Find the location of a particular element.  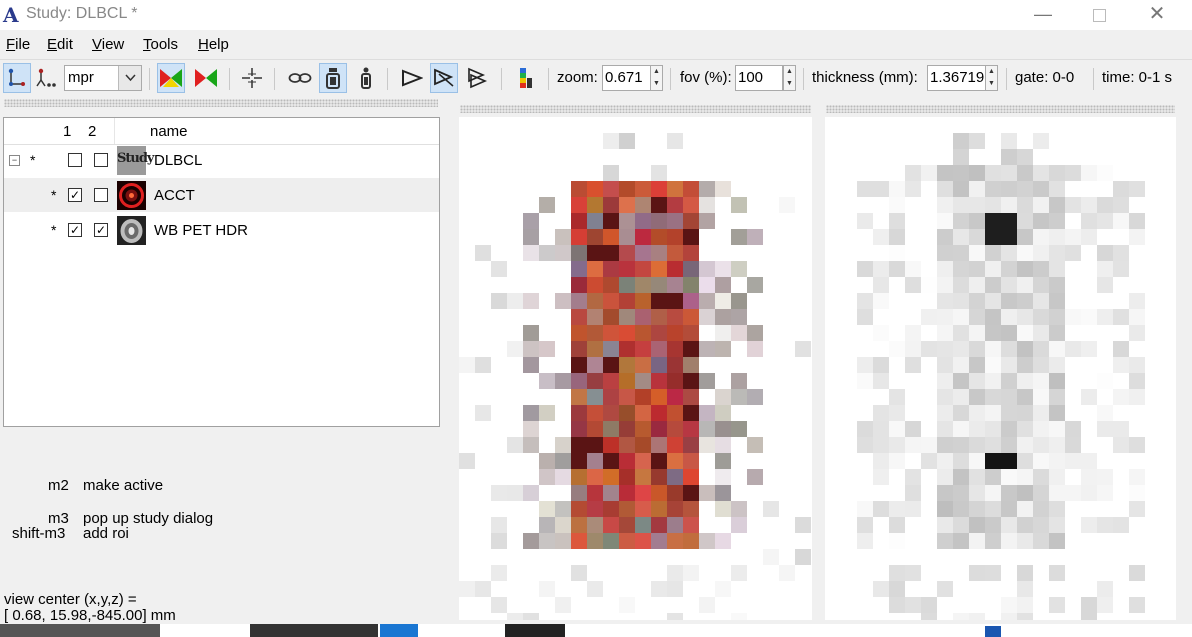

crosshair-icon is located at coordinates (252, 78).